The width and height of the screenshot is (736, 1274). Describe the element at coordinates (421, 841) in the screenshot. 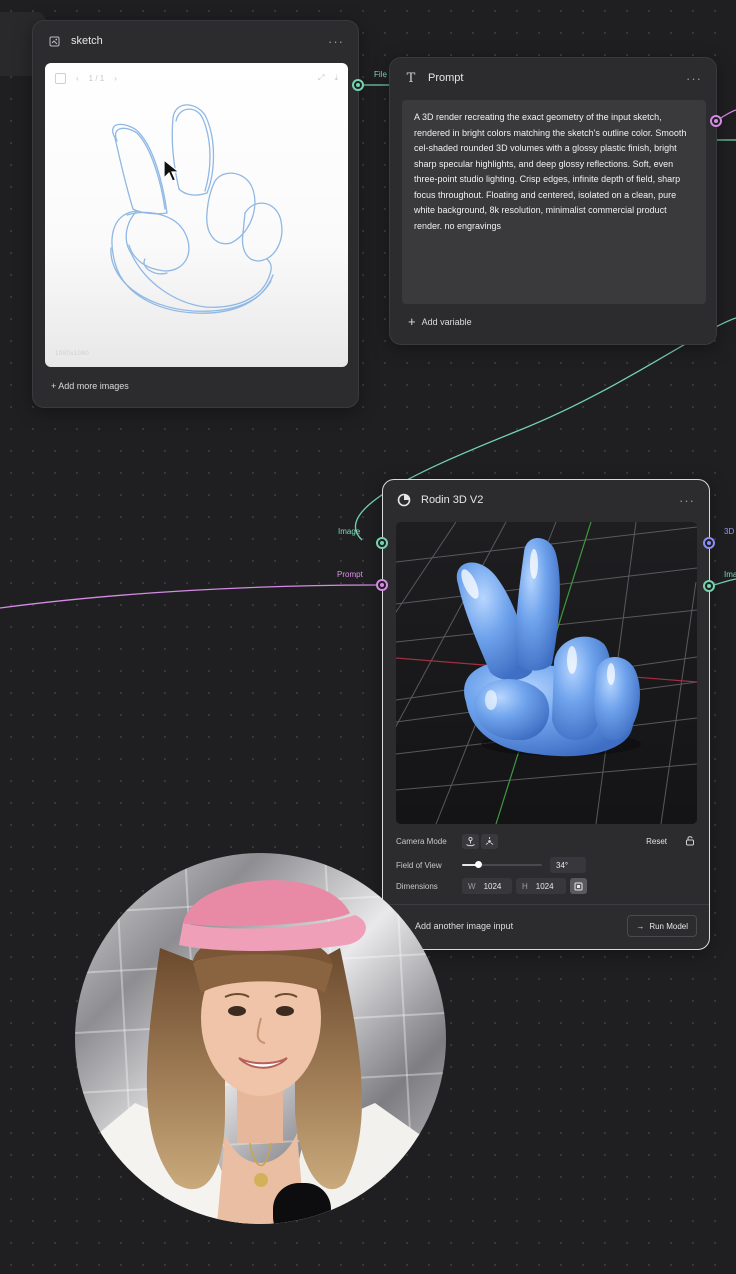

I see `camera-mode-label: Camera Mode` at that location.